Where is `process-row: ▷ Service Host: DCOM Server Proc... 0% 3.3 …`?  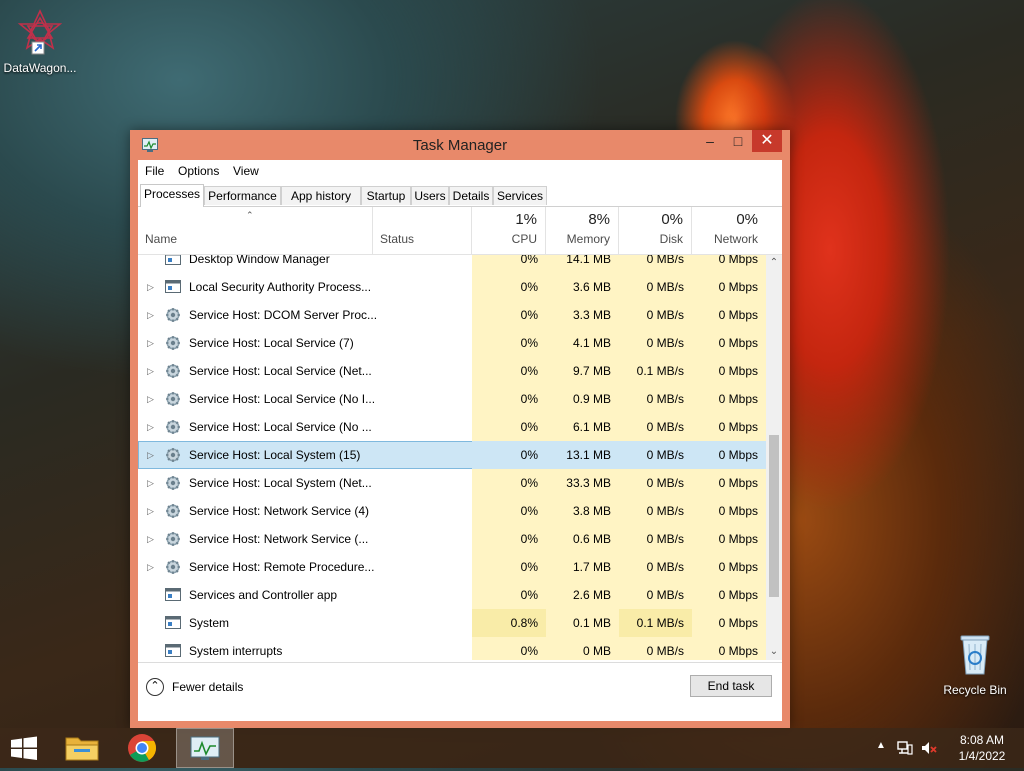
process-row: ▷ Service Host: DCOM Server Proc... 0% 3.3 … is located at coordinates (452, 315).